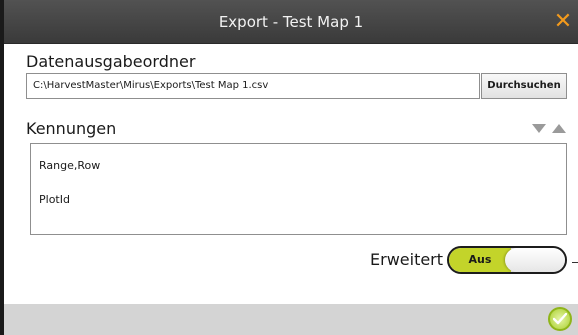 This screenshot has height=335, width=578. Describe the element at coordinates (2, 167) in the screenshot. I see `window-edge` at that location.